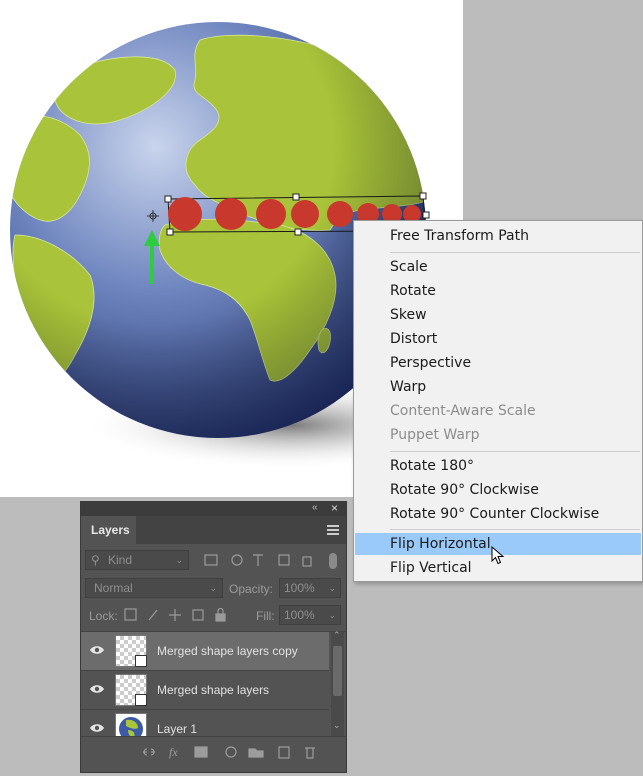 This screenshot has height=776, width=643. I want to click on type-filter-icon, so click(258, 560).